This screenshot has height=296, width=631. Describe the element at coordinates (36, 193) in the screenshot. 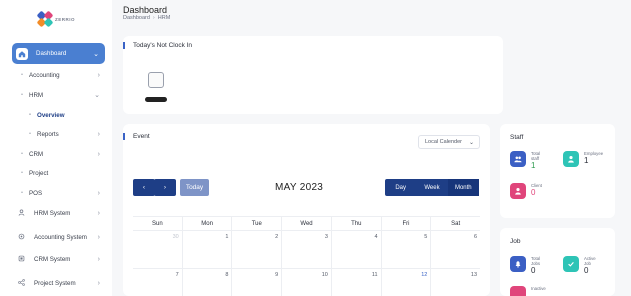

I see `sidebar-item-label: POS` at that location.